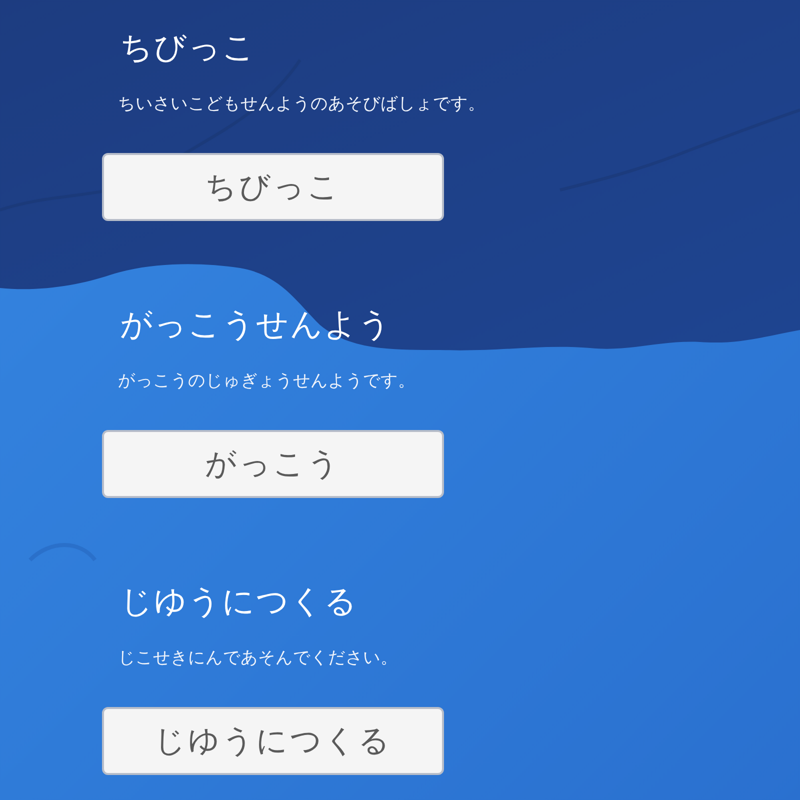  I want to click on section-description: じこせきにんであそんでください。, so click(258, 658).